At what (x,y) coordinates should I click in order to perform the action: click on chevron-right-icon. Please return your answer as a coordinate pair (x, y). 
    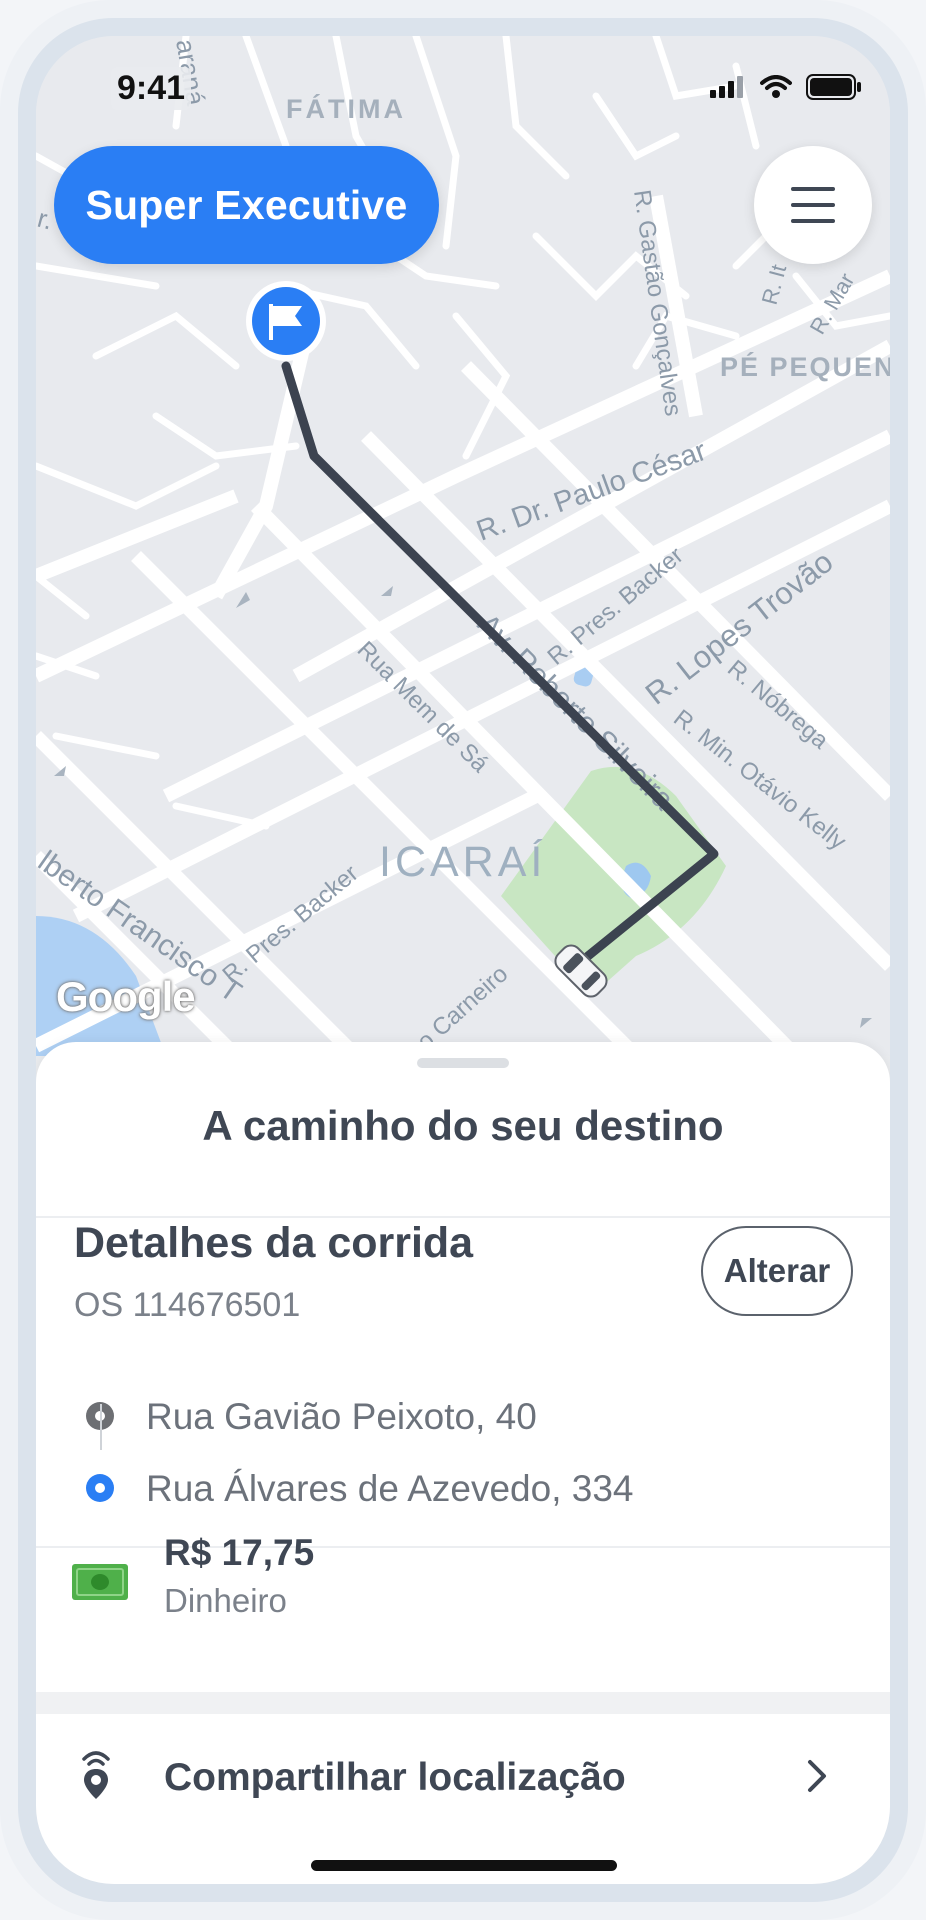
    Looking at the image, I should click on (817, 1776).